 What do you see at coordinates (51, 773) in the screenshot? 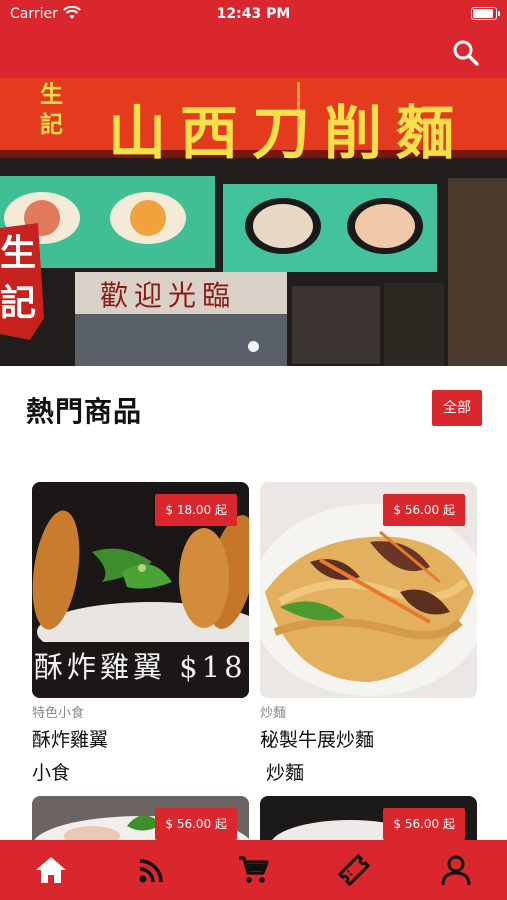
I see `product-subcategory: 小食` at bounding box center [51, 773].